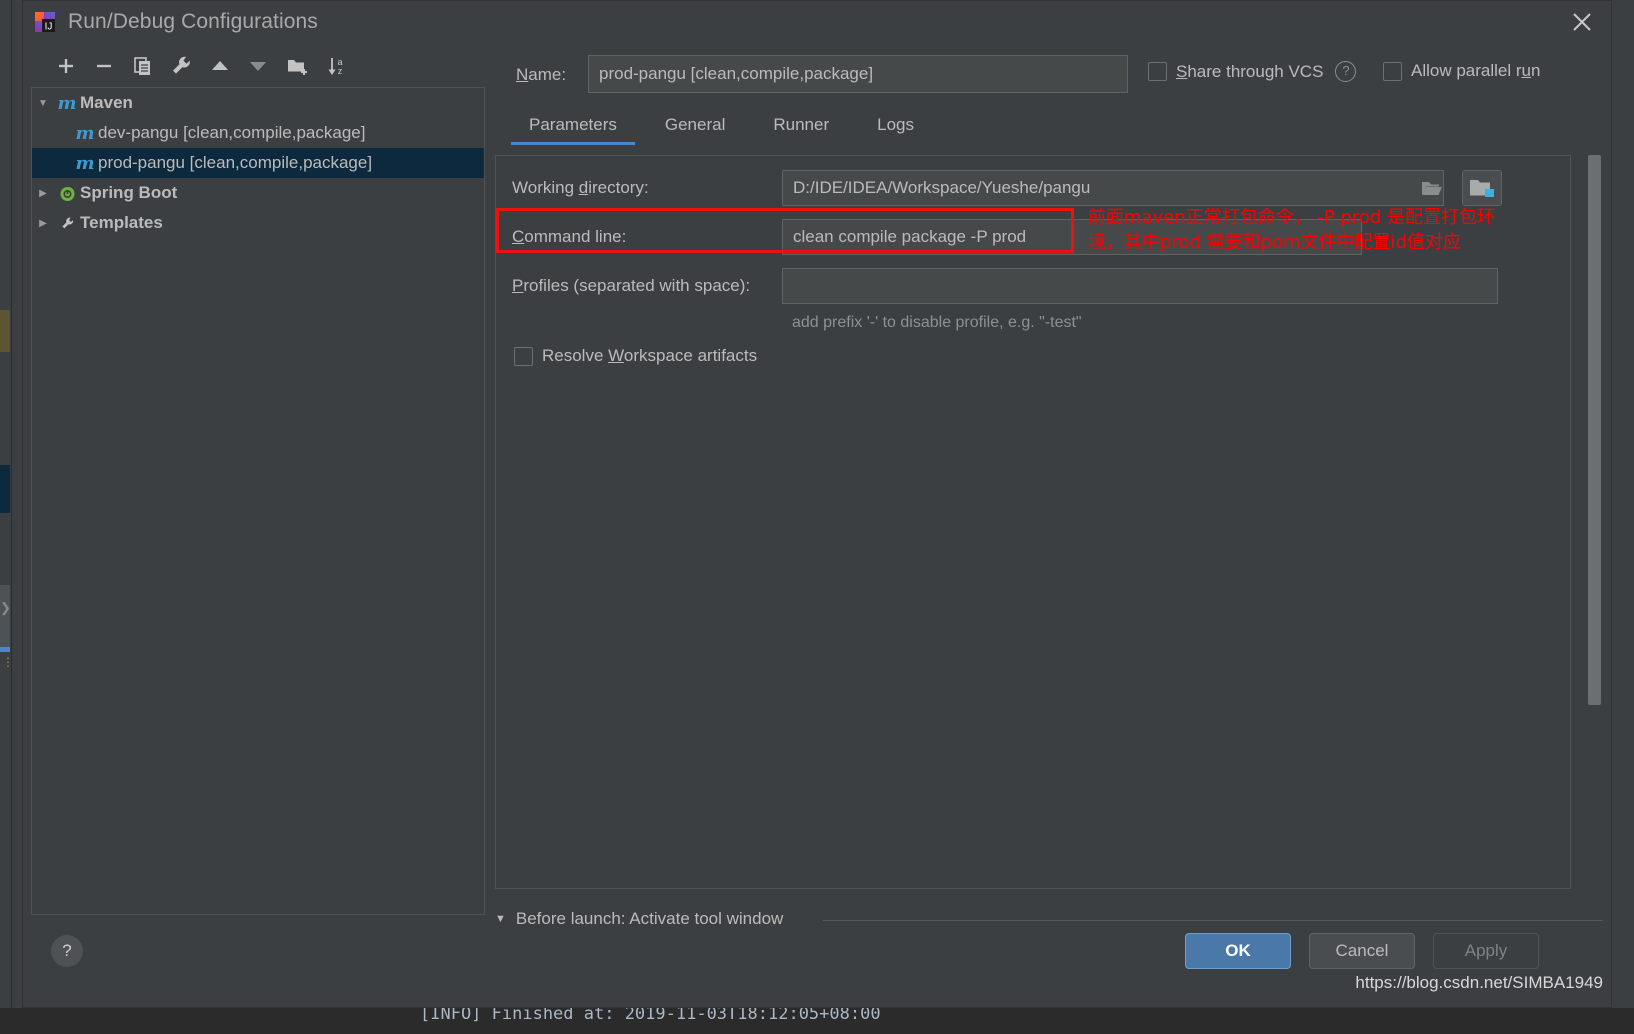 The image size is (1634, 1034). Describe the element at coordinates (336, 66) in the screenshot. I see `sort-configurations-button: a z` at that location.